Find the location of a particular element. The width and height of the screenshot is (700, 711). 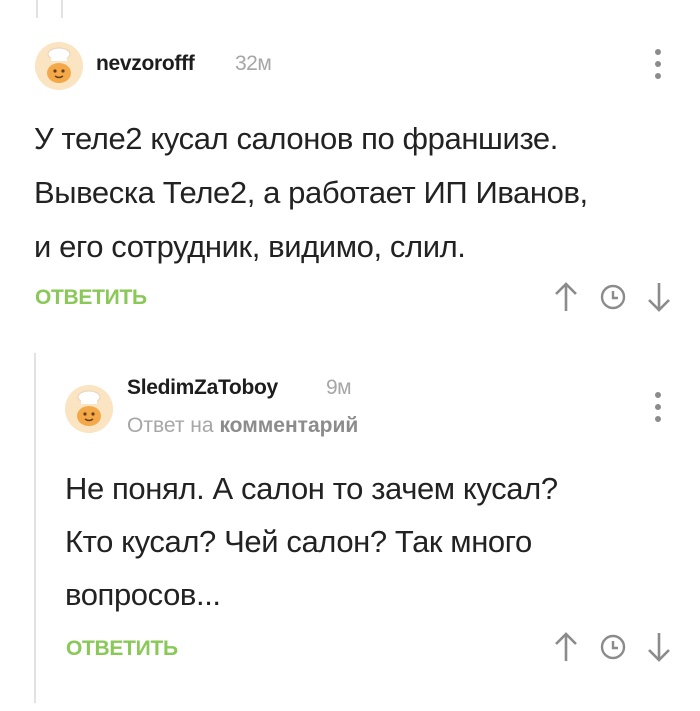

avatar is located at coordinates (89, 409).